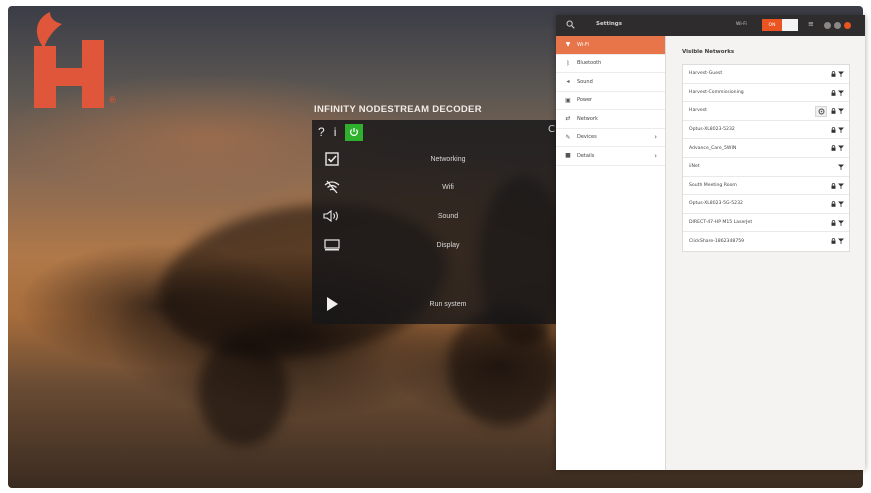 The width and height of the screenshot is (871, 493). What do you see at coordinates (721, 223) in the screenshot?
I see `network-name: DIRECT-47-HP M15 LaserJet` at bounding box center [721, 223].